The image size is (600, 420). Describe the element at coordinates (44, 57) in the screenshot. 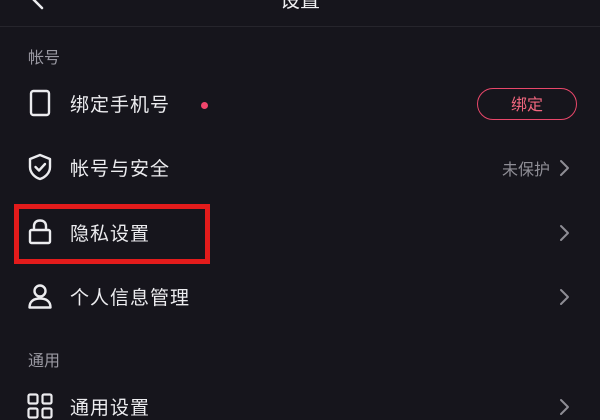

I see `section-header-account: 帐号` at that location.